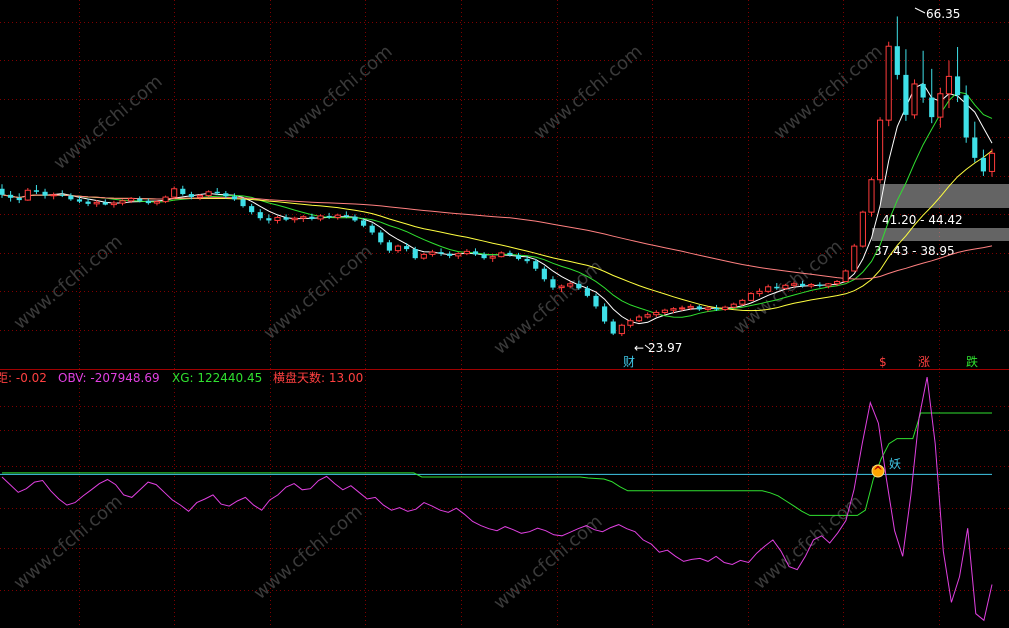 This screenshot has width=1009, height=628. I want to click on legend-hp: 横盘天数: 13.00, so click(318, 377).